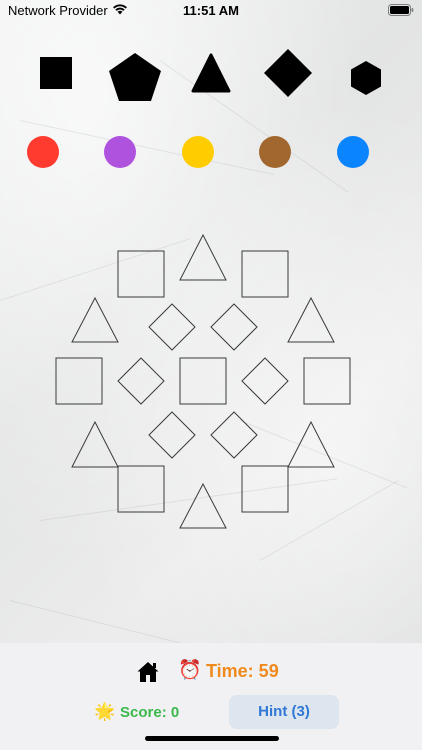 This screenshot has width=422, height=750. I want to click on alarm-clock-icon: ⏰, so click(190, 670).